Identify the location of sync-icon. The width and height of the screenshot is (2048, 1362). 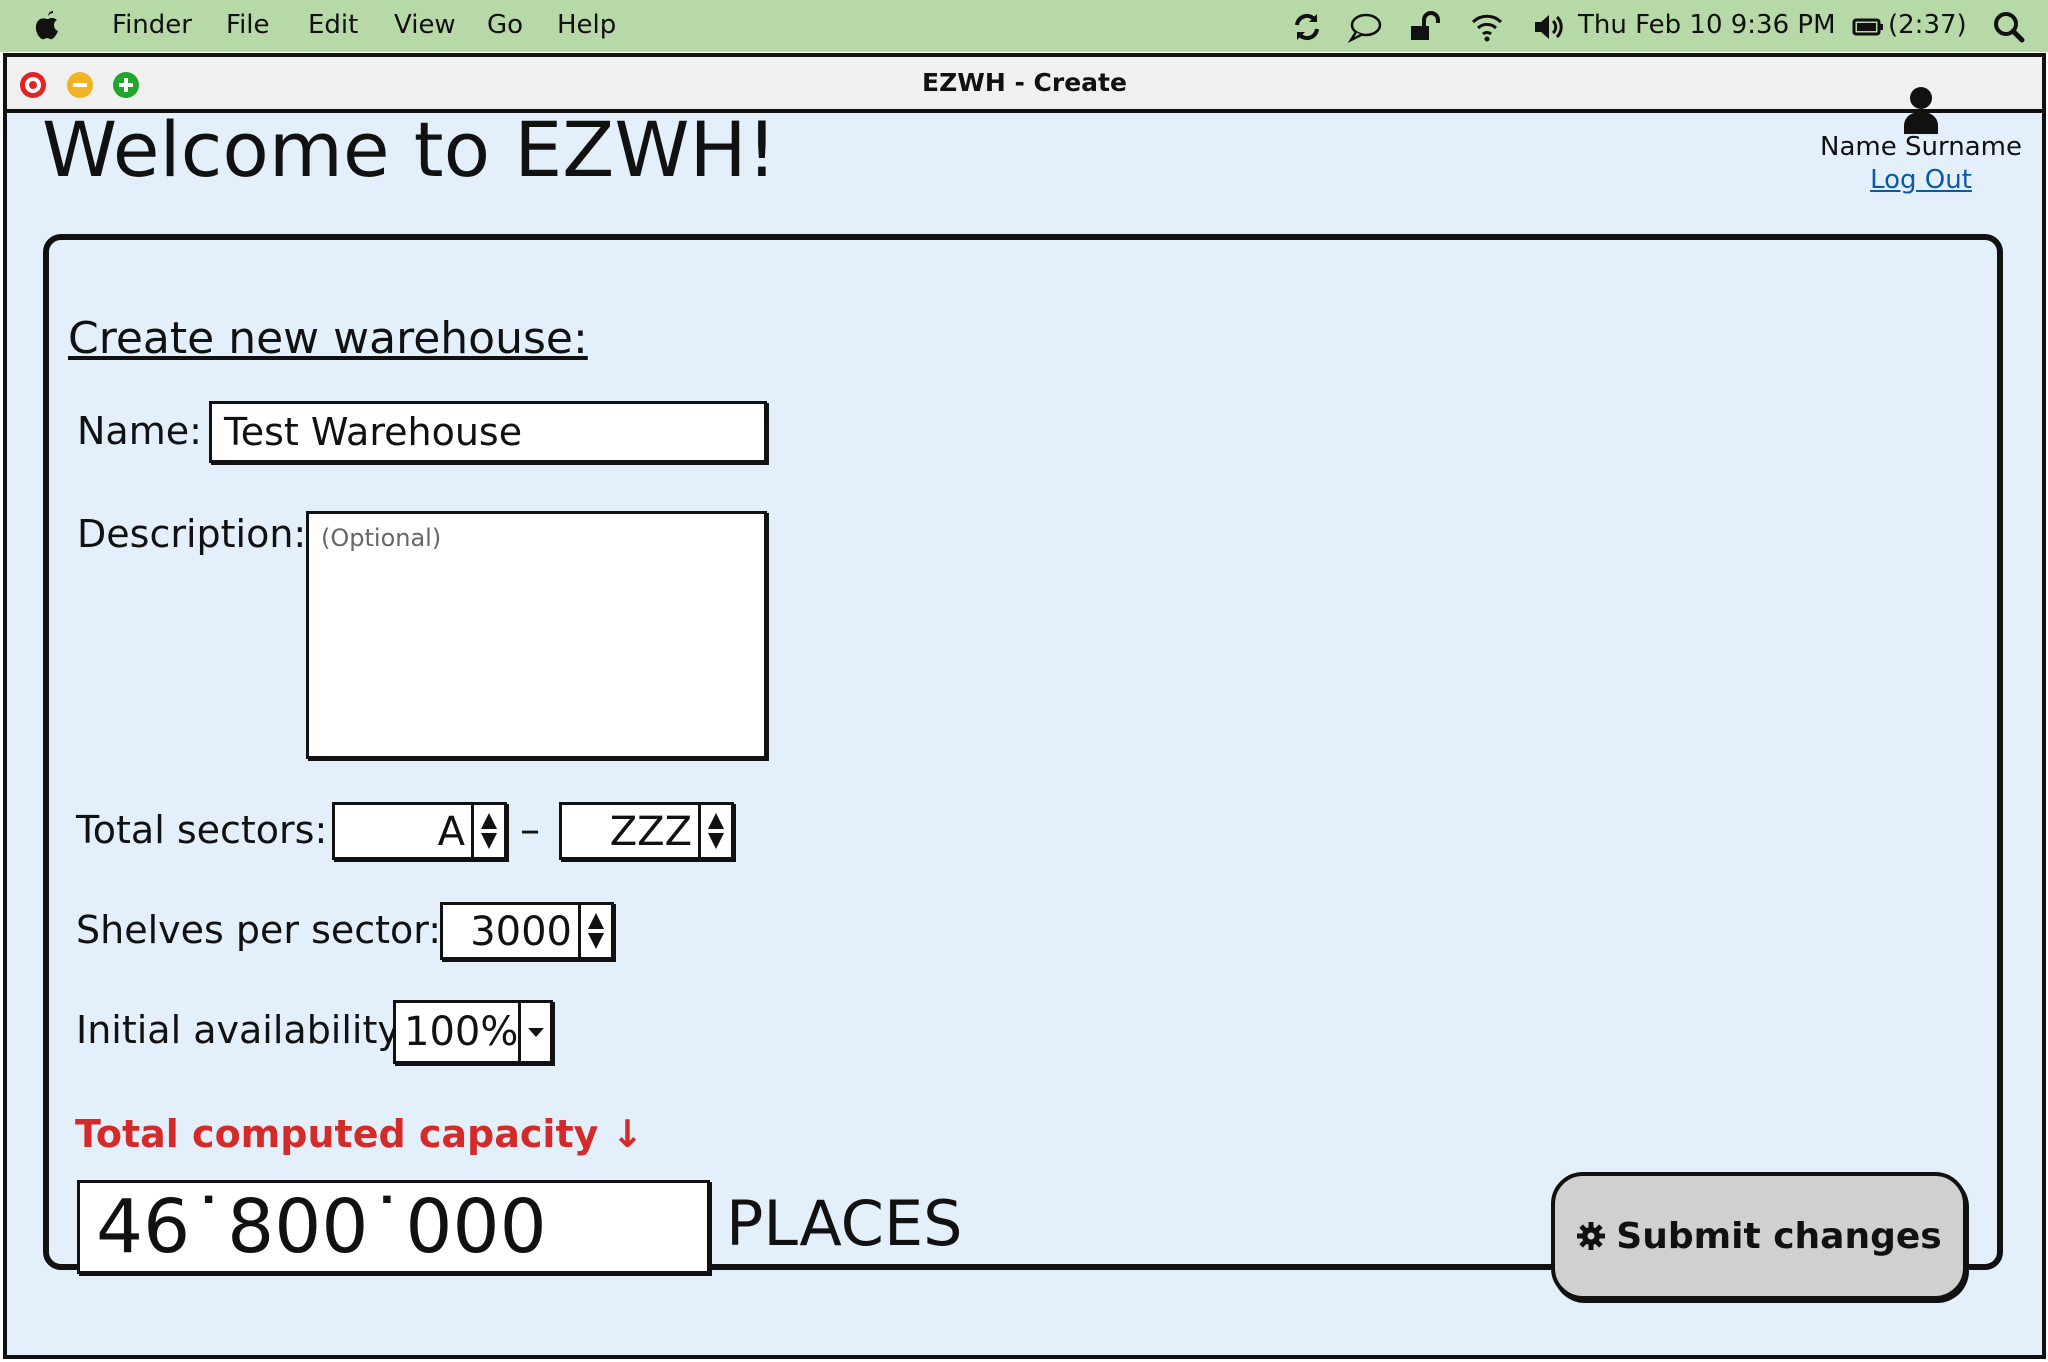
(1307, 27).